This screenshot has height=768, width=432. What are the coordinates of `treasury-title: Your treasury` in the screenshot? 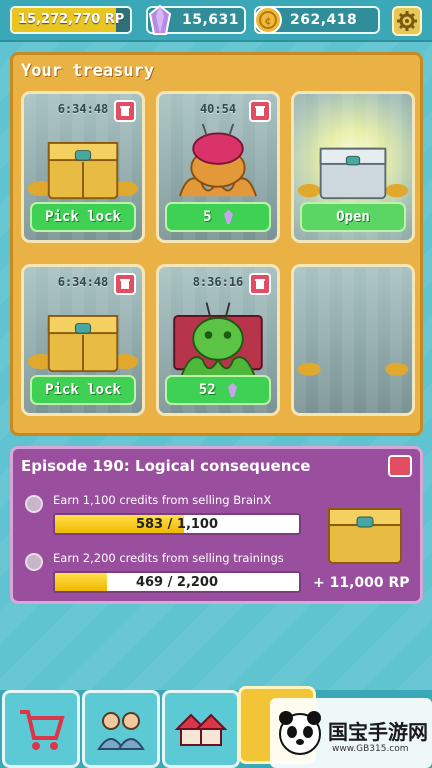 It's located at (88, 71).